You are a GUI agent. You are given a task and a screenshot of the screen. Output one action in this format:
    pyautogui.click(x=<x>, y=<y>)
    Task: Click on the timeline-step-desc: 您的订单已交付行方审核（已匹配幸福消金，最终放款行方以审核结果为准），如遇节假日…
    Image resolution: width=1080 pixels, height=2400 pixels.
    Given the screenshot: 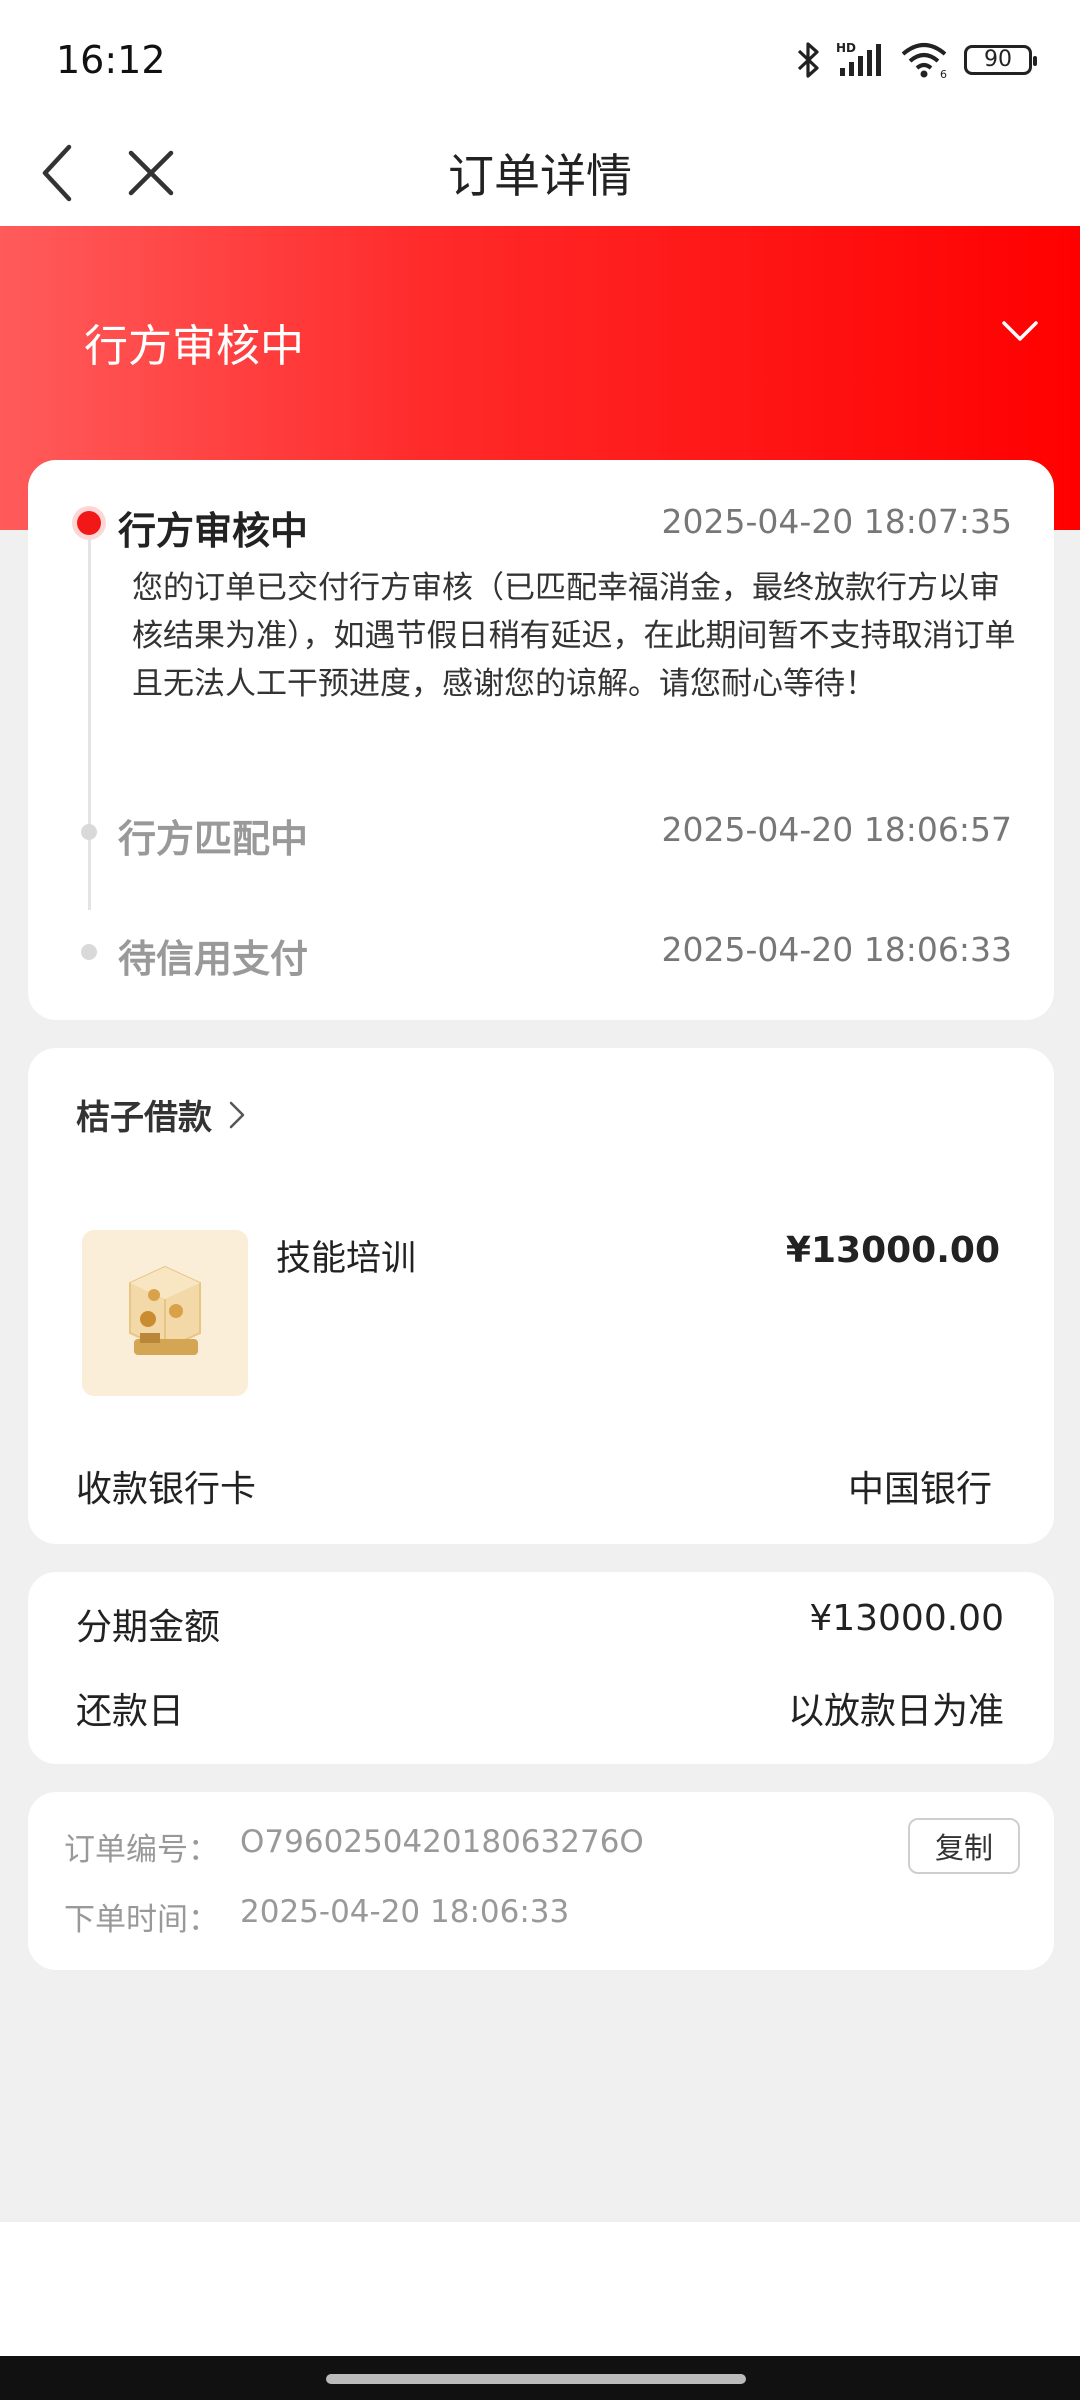 What is the action you would take?
    pyautogui.click(x=574, y=636)
    